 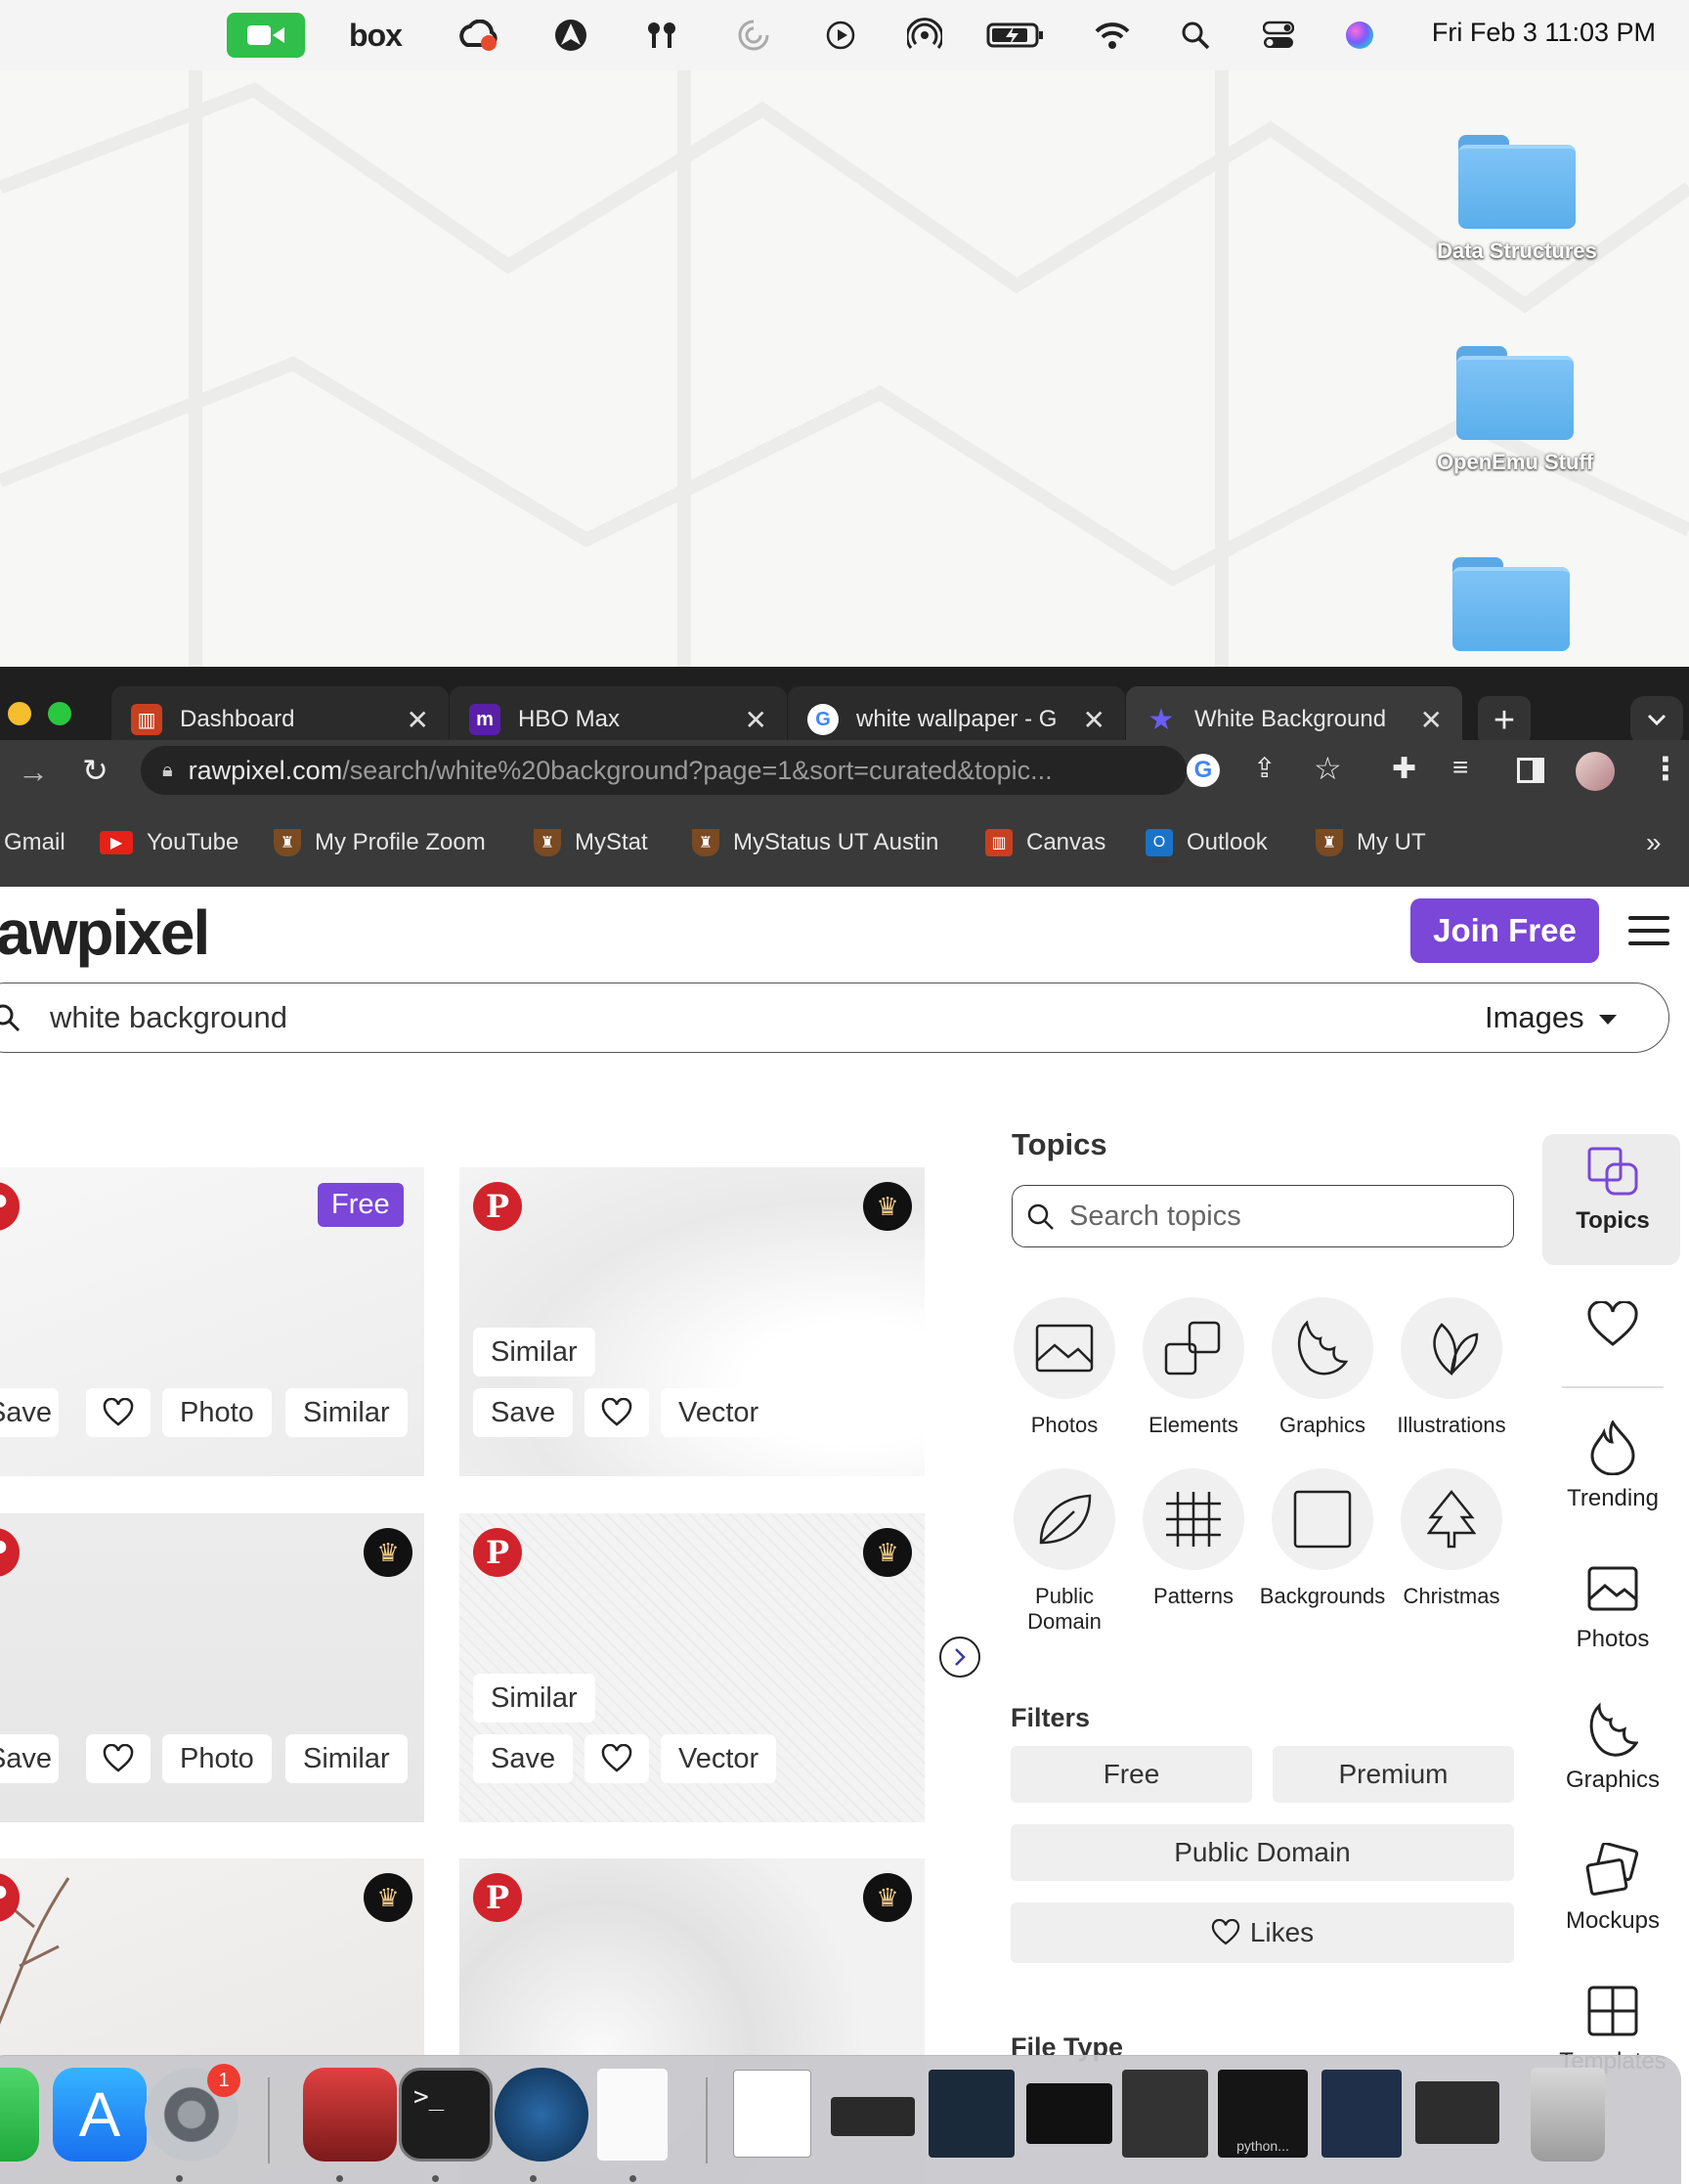 I want to click on bookmarks-more: », so click(x=1654, y=842).